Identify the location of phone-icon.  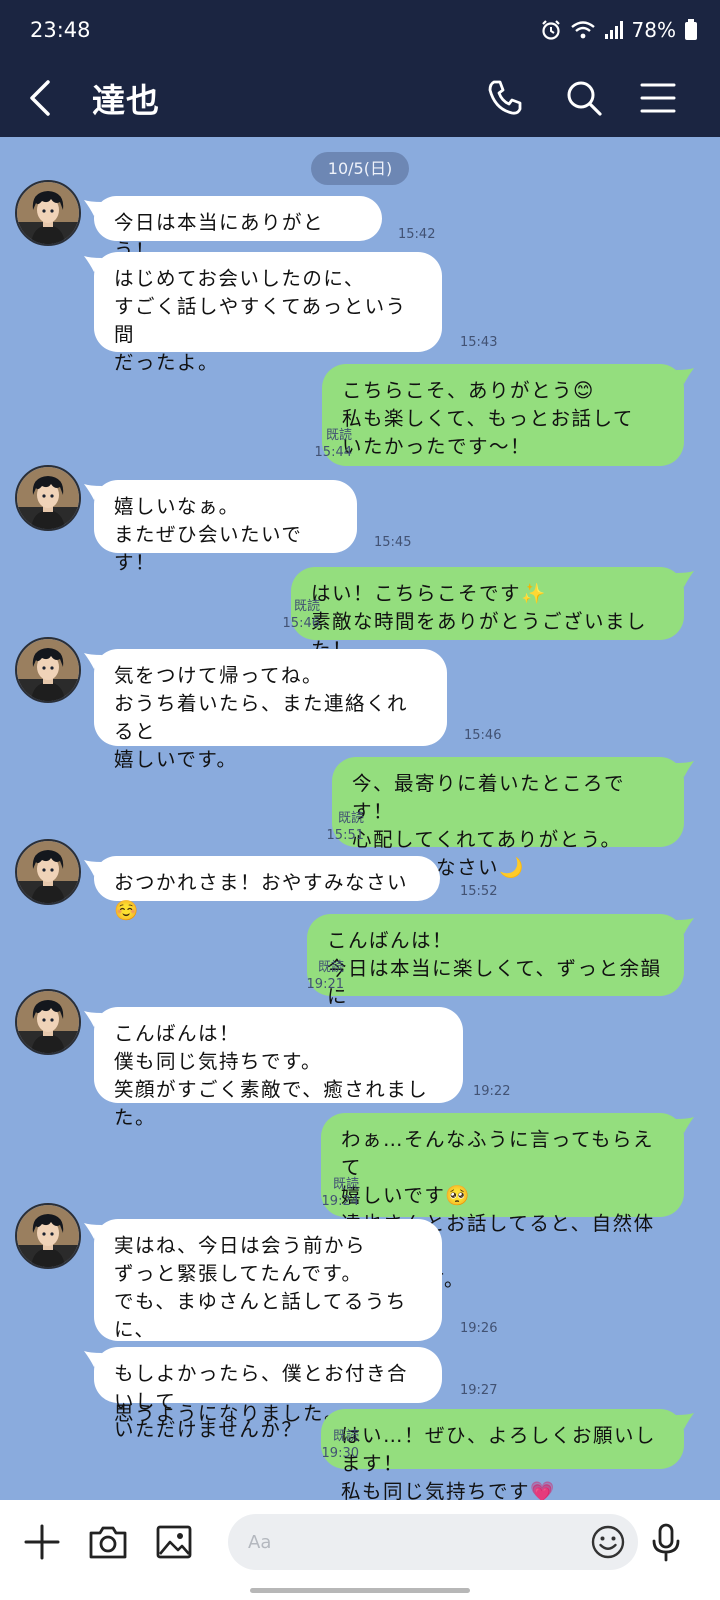
(504, 98).